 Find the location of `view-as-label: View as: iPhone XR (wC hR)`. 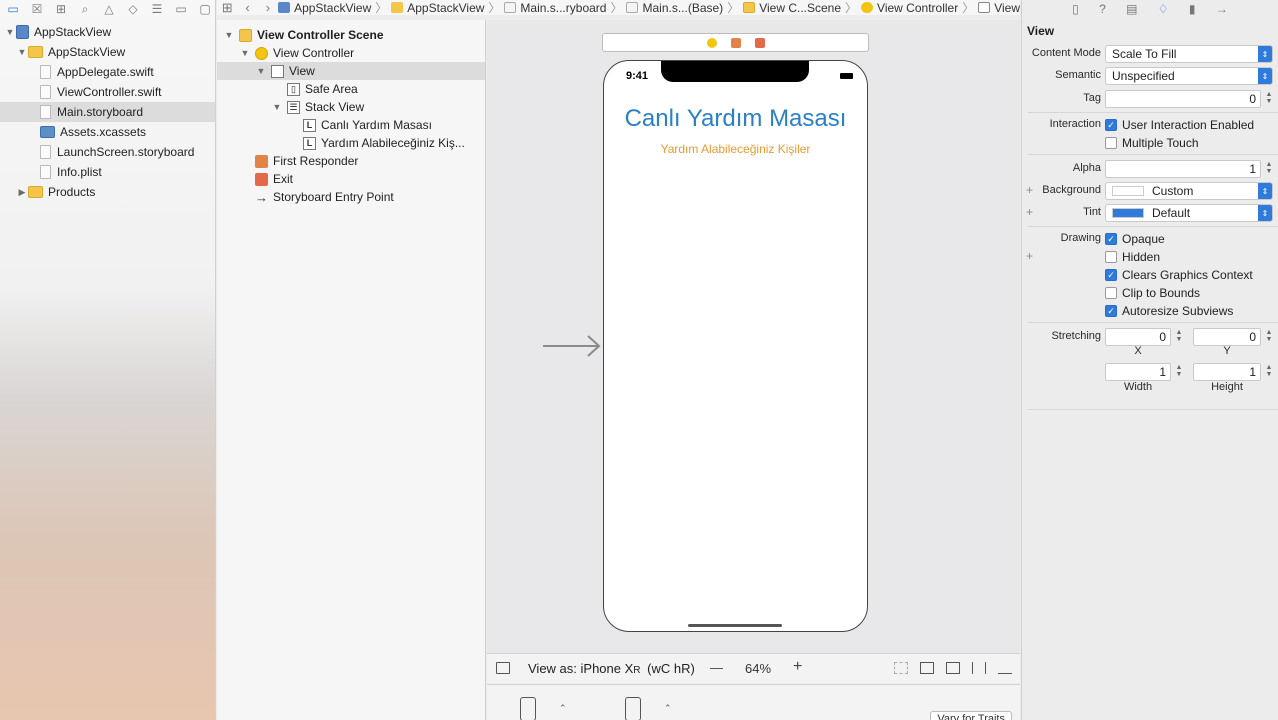

view-as-label: View as: iPhone XR (wC hR) is located at coordinates (611, 668).